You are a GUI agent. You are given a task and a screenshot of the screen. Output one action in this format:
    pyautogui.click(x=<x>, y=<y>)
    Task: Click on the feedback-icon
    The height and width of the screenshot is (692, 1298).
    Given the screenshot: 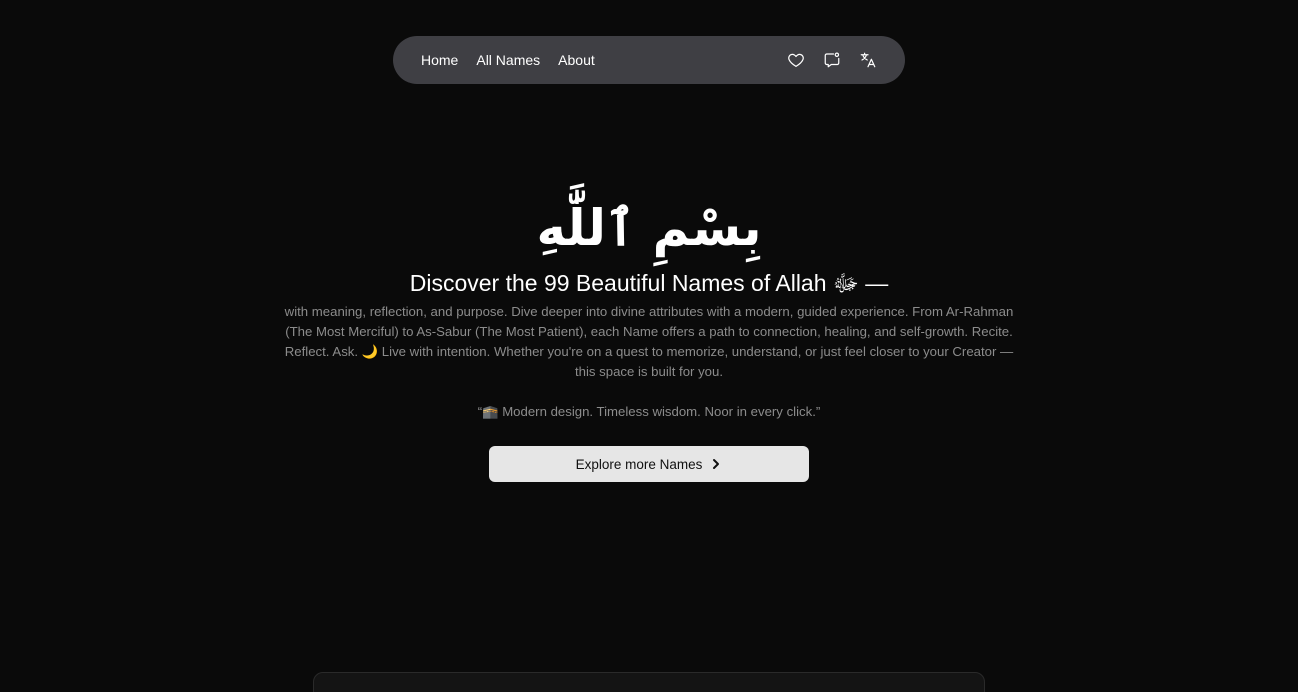 What is the action you would take?
    pyautogui.click(x=832, y=60)
    